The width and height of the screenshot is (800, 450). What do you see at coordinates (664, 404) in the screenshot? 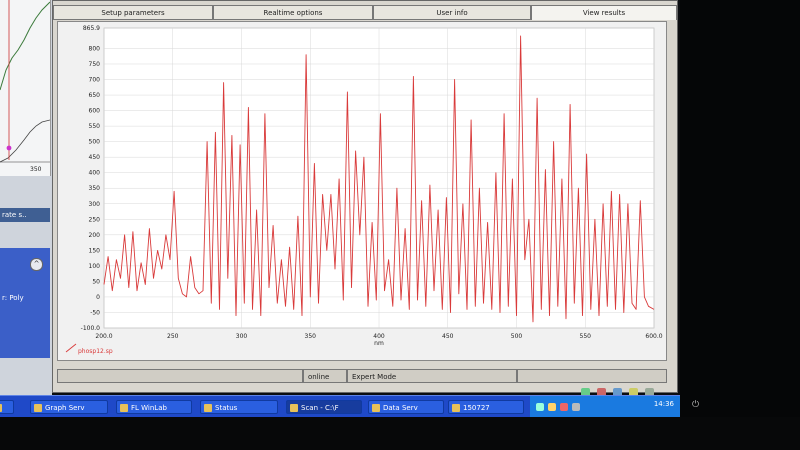
I see `clock: 14:36` at bounding box center [664, 404].